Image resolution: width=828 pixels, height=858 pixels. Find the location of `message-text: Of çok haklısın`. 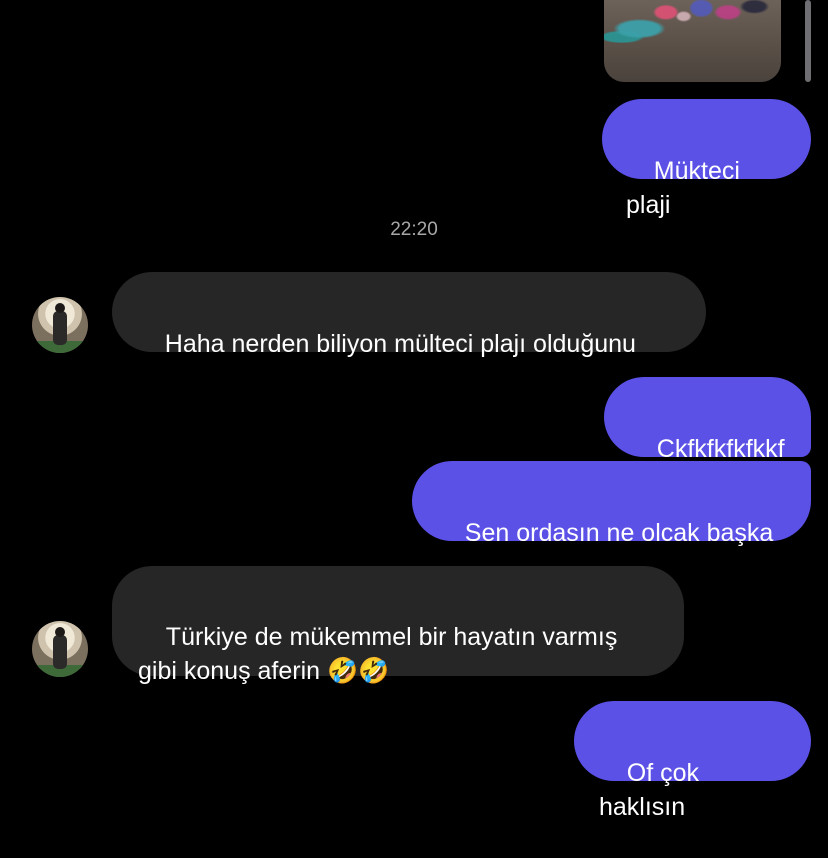

message-text: Of çok haklısın is located at coordinates (652, 790).